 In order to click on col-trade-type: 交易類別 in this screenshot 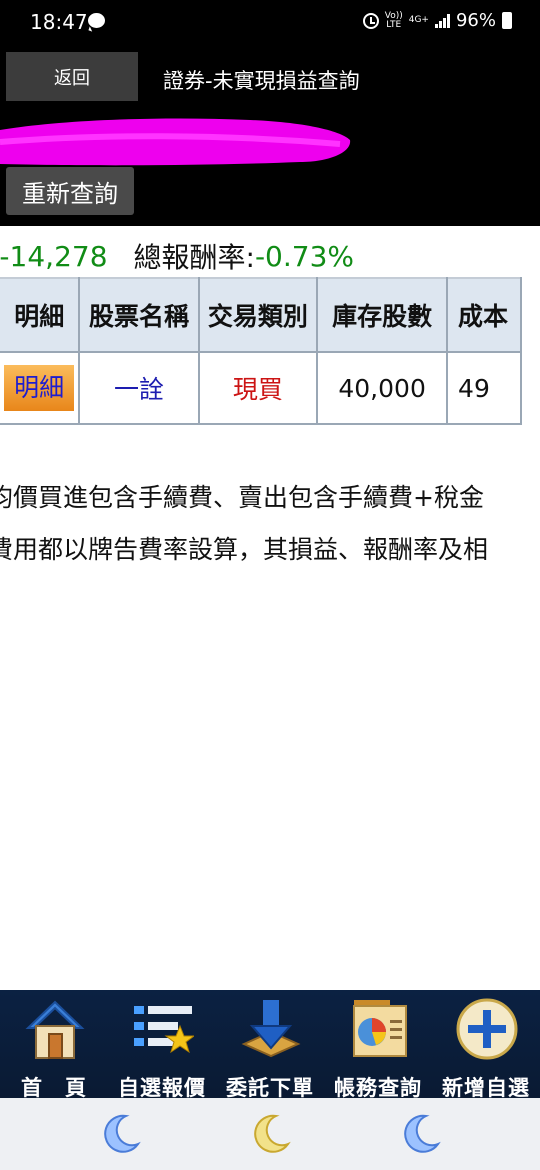, I will do `click(258, 315)`.